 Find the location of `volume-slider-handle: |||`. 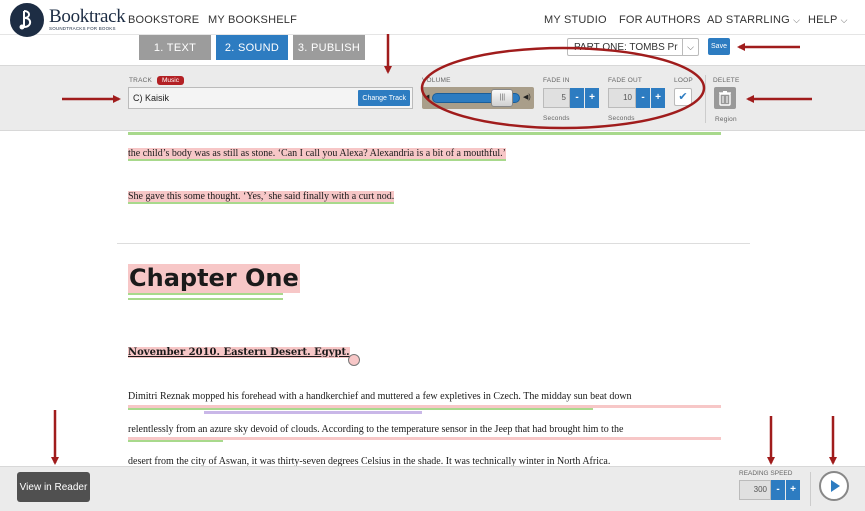

volume-slider-handle: ||| is located at coordinates (502, 98).